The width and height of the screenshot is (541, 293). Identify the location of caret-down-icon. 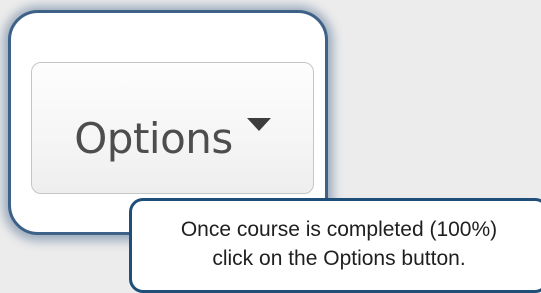
(258, 126).